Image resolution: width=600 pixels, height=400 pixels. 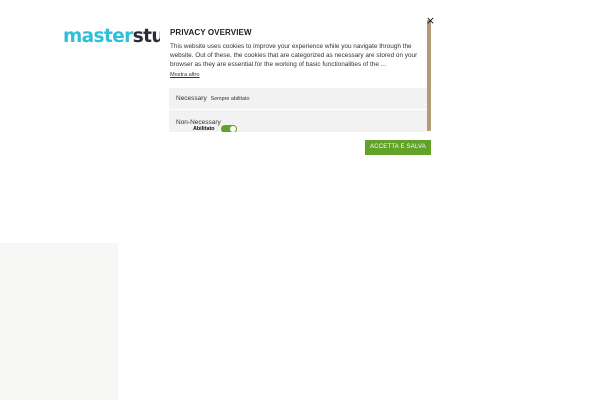 What do you see at coordinates (185, 75) in the screenshot?
I see `show-more-link: Mostra altro` at bounding box center [185, 75].